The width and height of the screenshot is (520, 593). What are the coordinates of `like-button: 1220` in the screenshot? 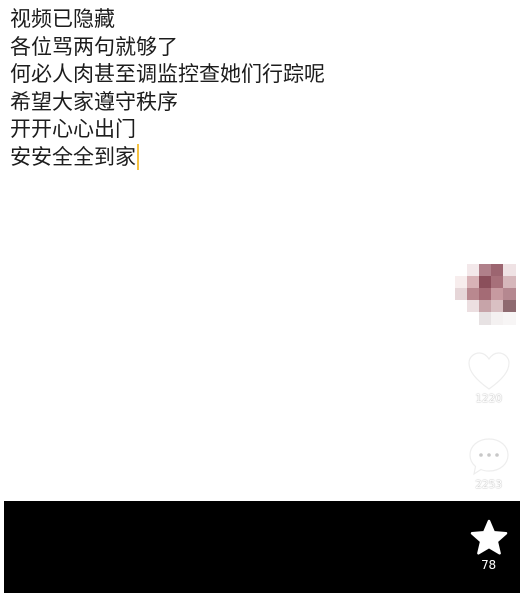 It's located at (488, 378).